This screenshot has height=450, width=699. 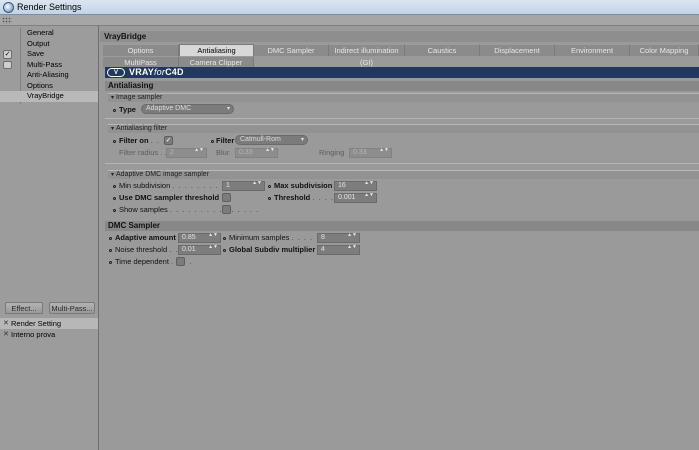 I want to click on sidebar-item-label: Multi-Pass, so click(x=45, y=64).